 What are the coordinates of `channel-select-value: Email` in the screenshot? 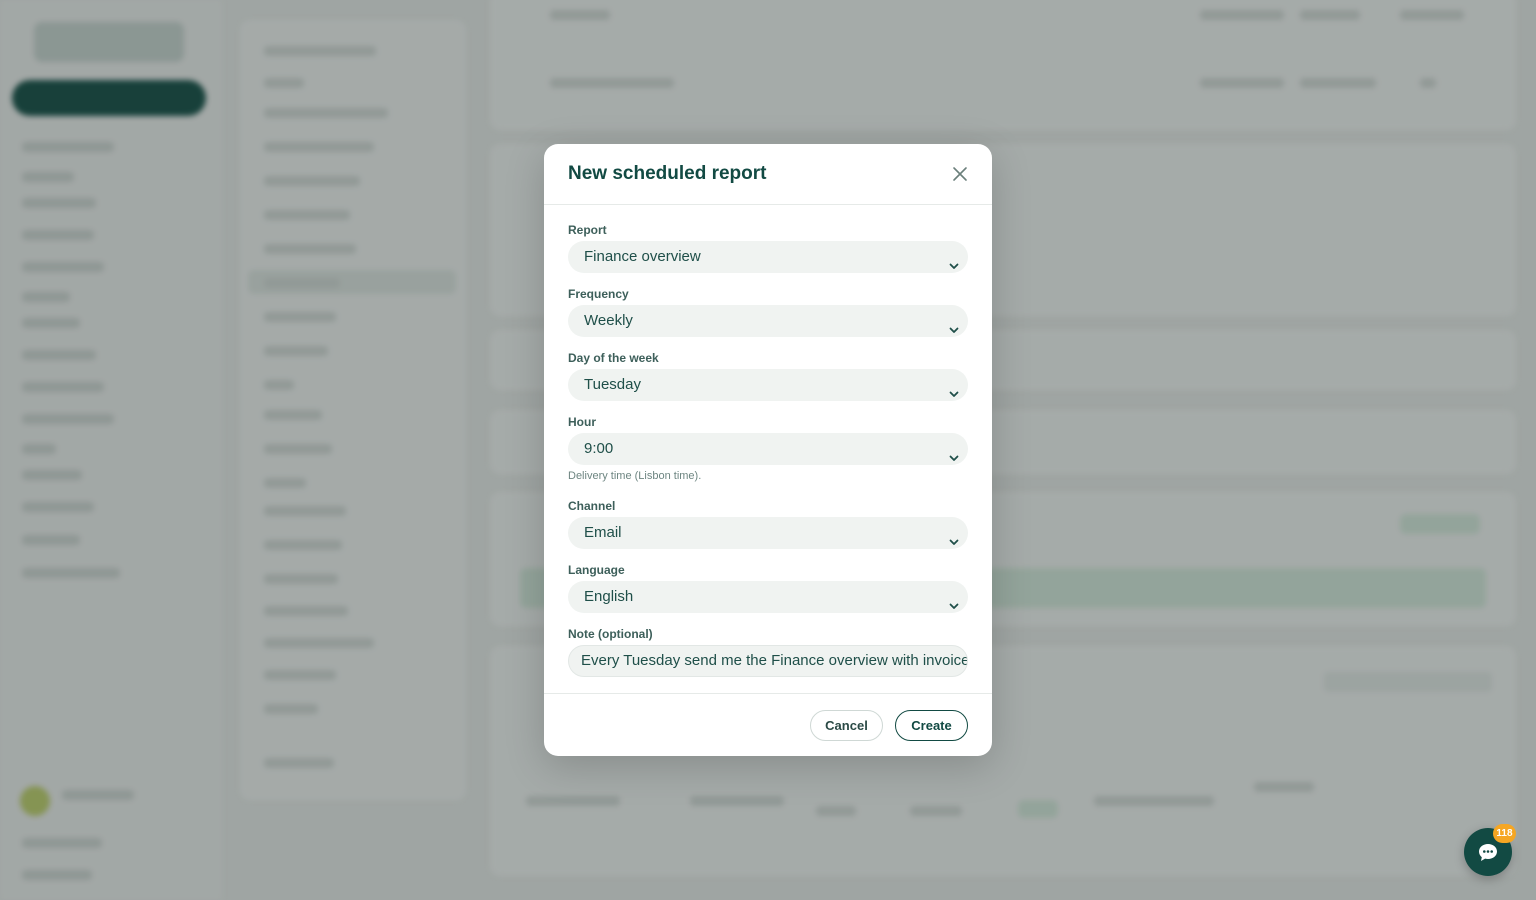 It's located at (603, 532).